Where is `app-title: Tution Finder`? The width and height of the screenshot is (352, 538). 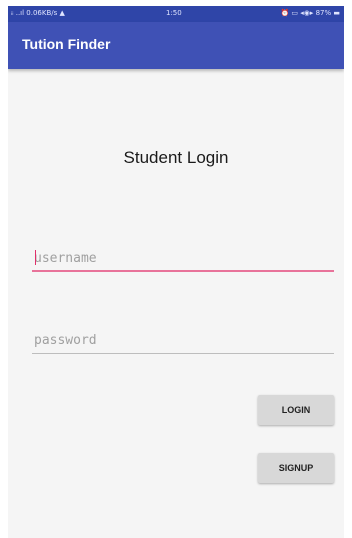
app-title: Tution Finder is located at coordinates (66, 44).